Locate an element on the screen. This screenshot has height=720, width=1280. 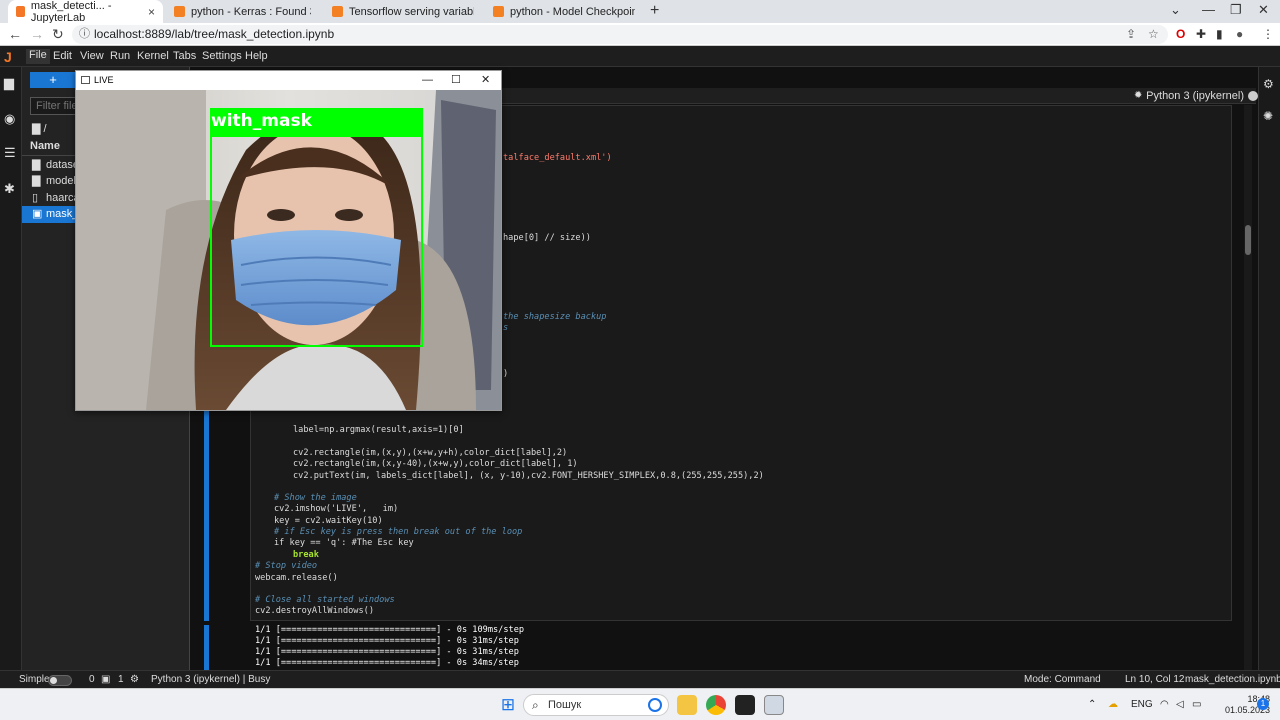
window-app-icon is located at coordinates (85, 80).